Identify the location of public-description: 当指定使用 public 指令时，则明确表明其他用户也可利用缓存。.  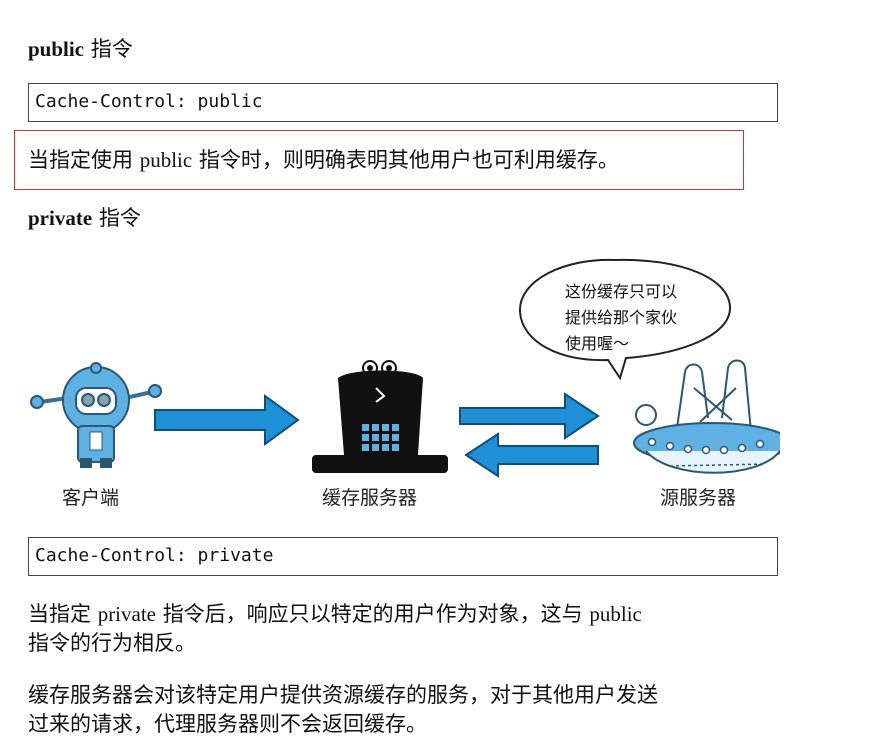
(323, 160).